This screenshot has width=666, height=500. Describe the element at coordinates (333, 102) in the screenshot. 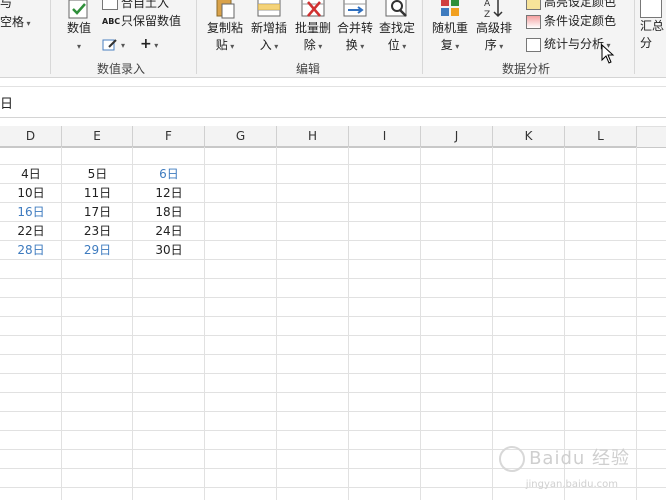

I see `formula-bar: 日` at that location.